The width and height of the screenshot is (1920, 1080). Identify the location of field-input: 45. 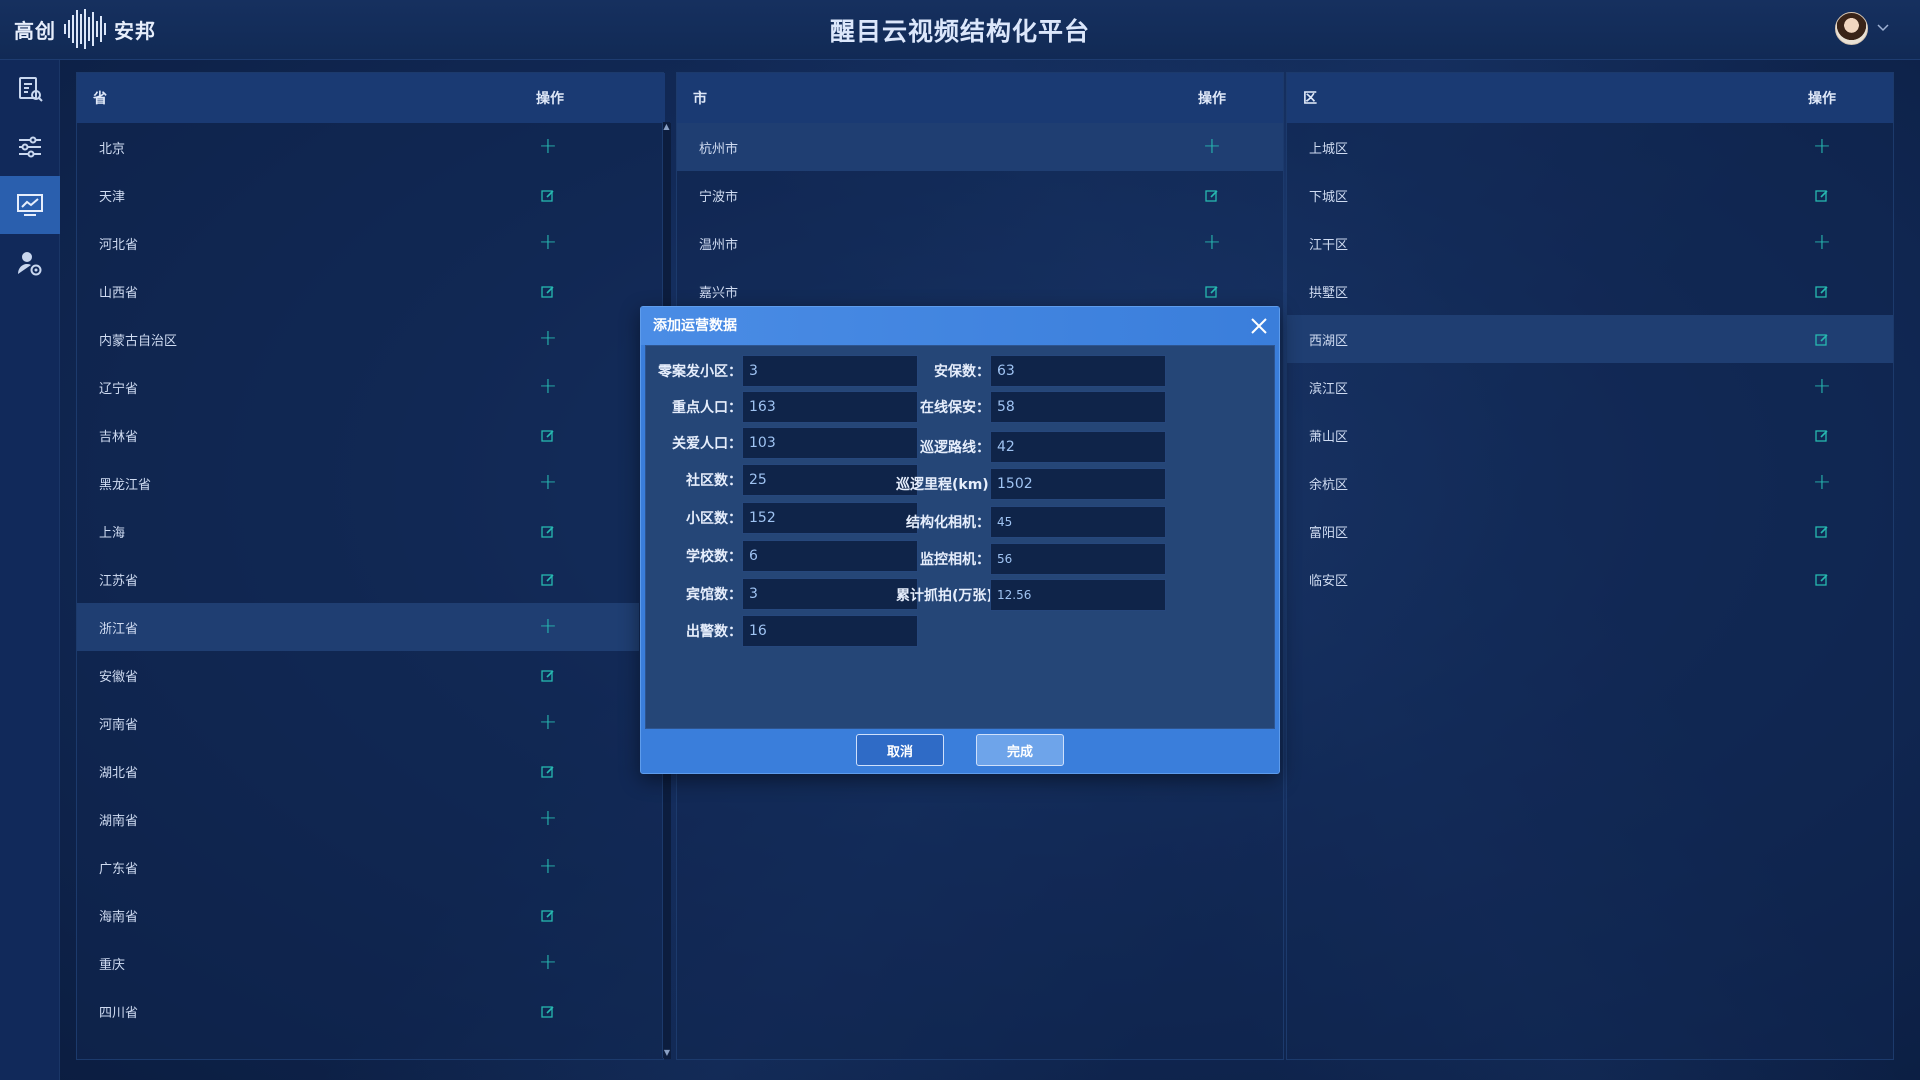
(1078, 522).